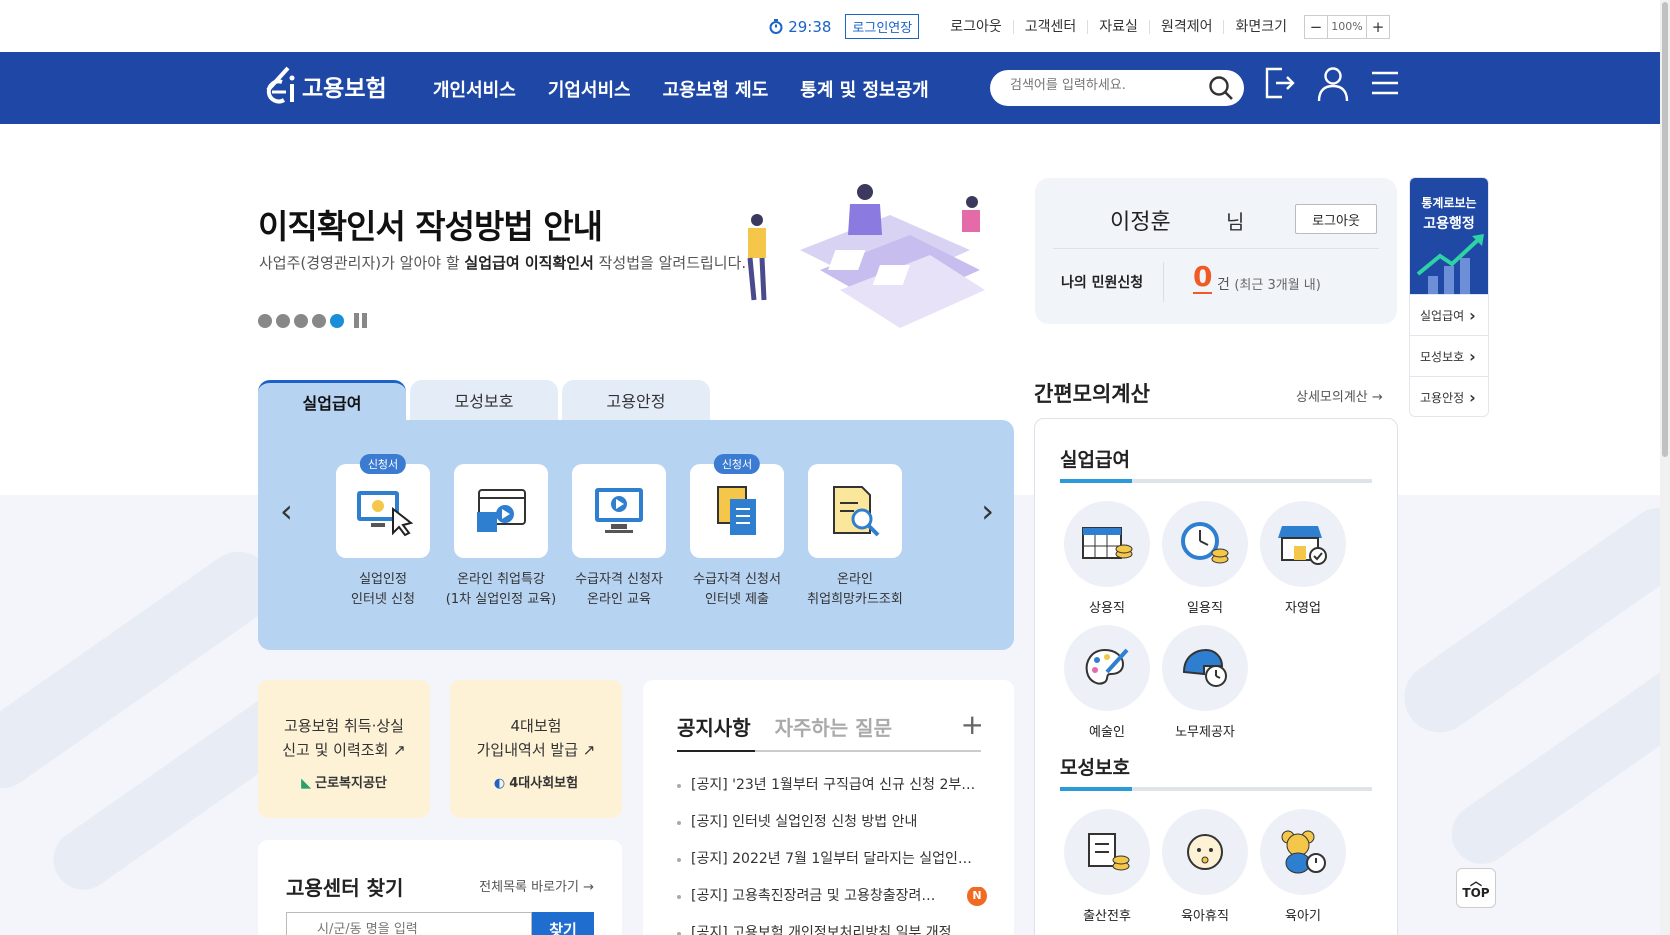  I want to click on service-label: 온라인 취업특강 (1차 실업인정 교육), so click(501, 589).